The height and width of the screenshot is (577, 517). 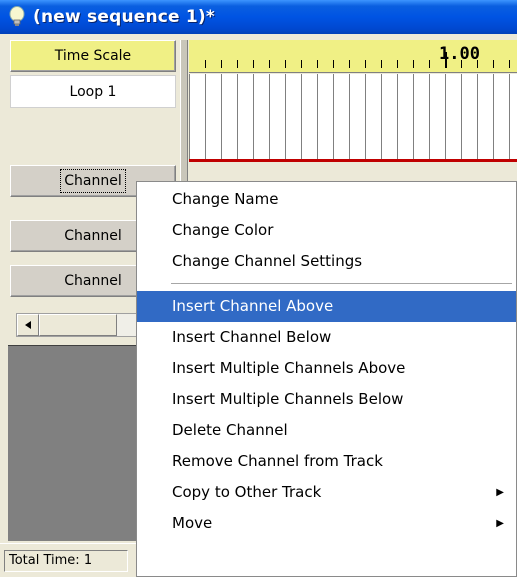 What do you see at coordinates (247, 492) in the screenshot?
I see `menu-item-label: Copy to Other Track` at bounding box center [247, 492].